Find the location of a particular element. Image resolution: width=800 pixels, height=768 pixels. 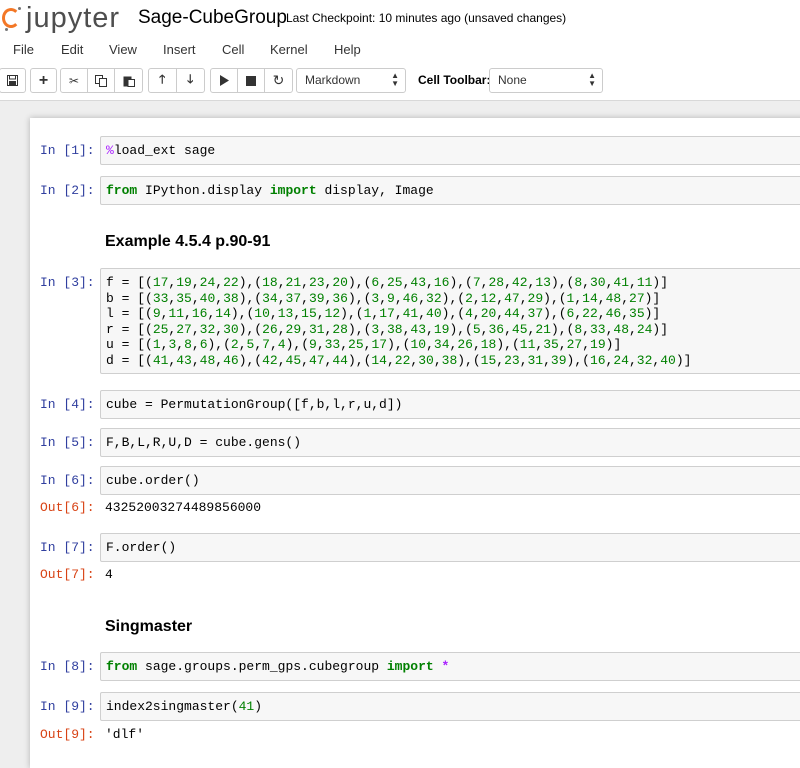

cell-6-output: 43252003274489856000 is located at coordinates (183, 507).